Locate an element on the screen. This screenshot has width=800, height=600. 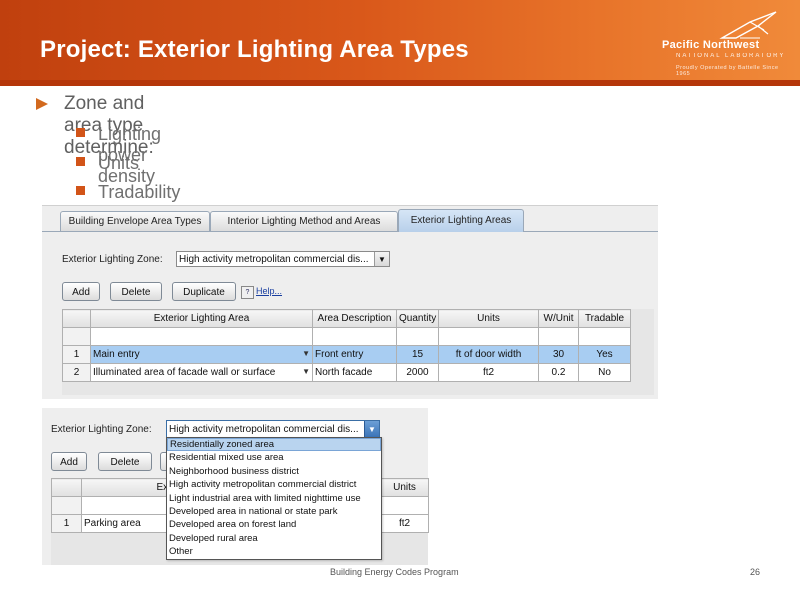
quantity-cell: 15 is located at coordinates (417, 354).